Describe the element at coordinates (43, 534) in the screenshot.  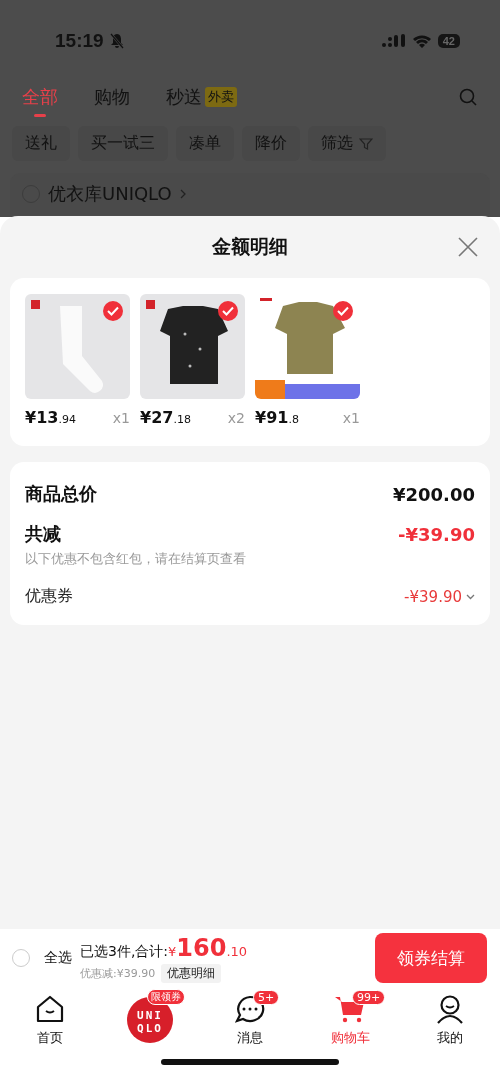
I see `discount-label: 共减` at that location.